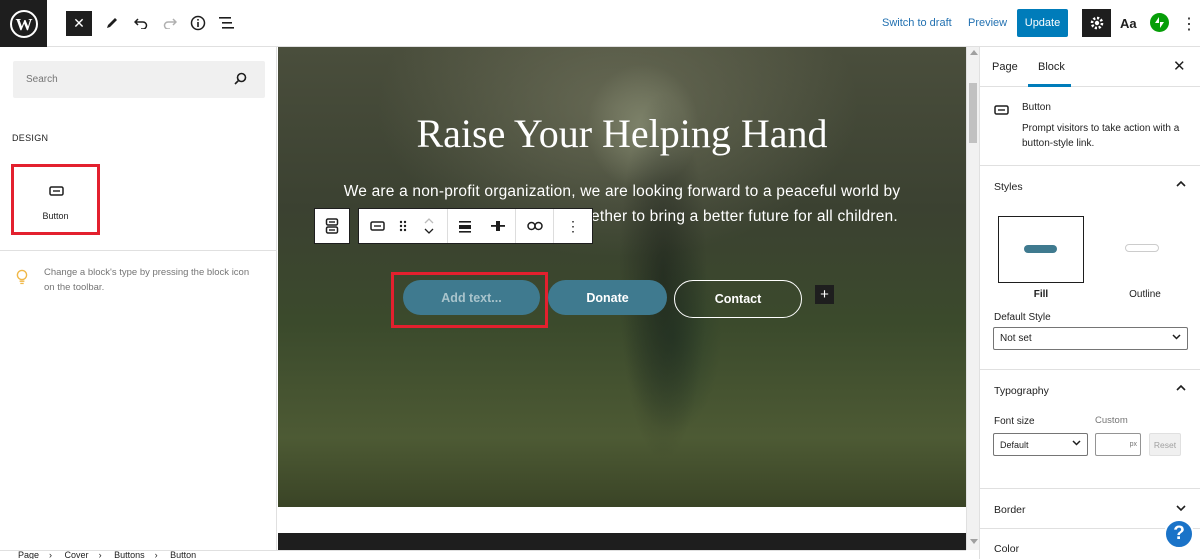  I want to click on block-toolbar: ⋮, so click(475, 226).